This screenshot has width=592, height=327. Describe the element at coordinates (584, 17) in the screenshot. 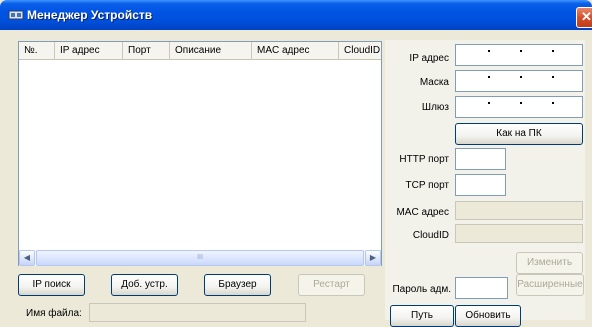

I see `close-icon: ✕` at that location.